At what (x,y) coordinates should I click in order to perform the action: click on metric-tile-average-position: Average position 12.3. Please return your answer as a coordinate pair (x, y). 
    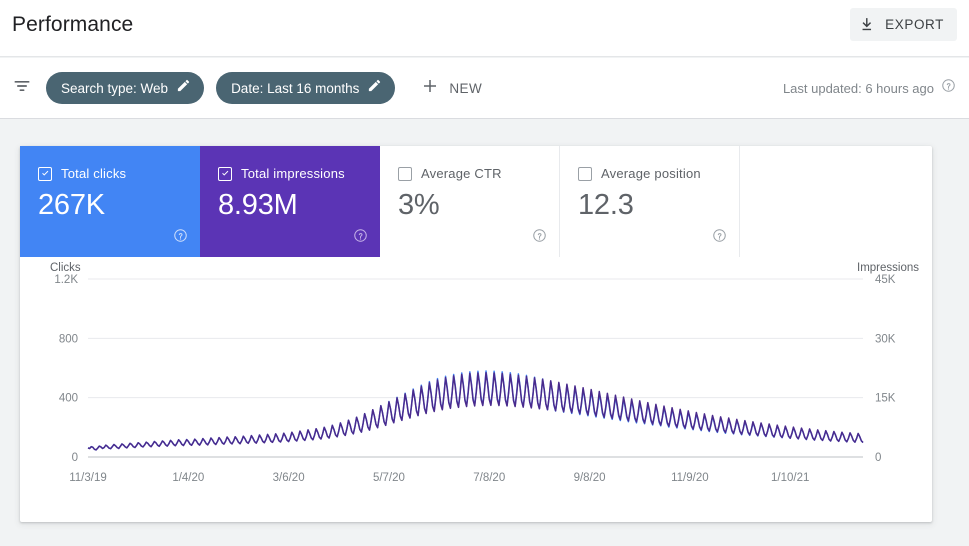
    Looking at the image, I should click on (650, 201).